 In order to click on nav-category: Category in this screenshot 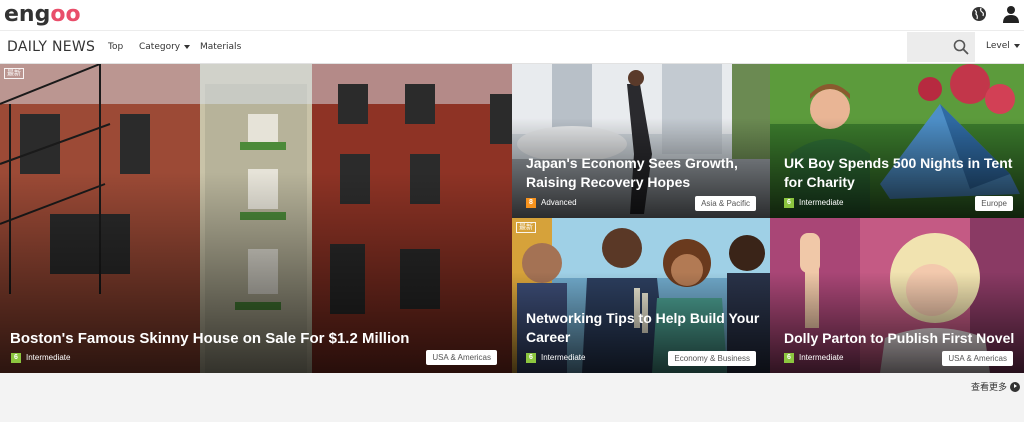, I will do `click(165, 47)`.